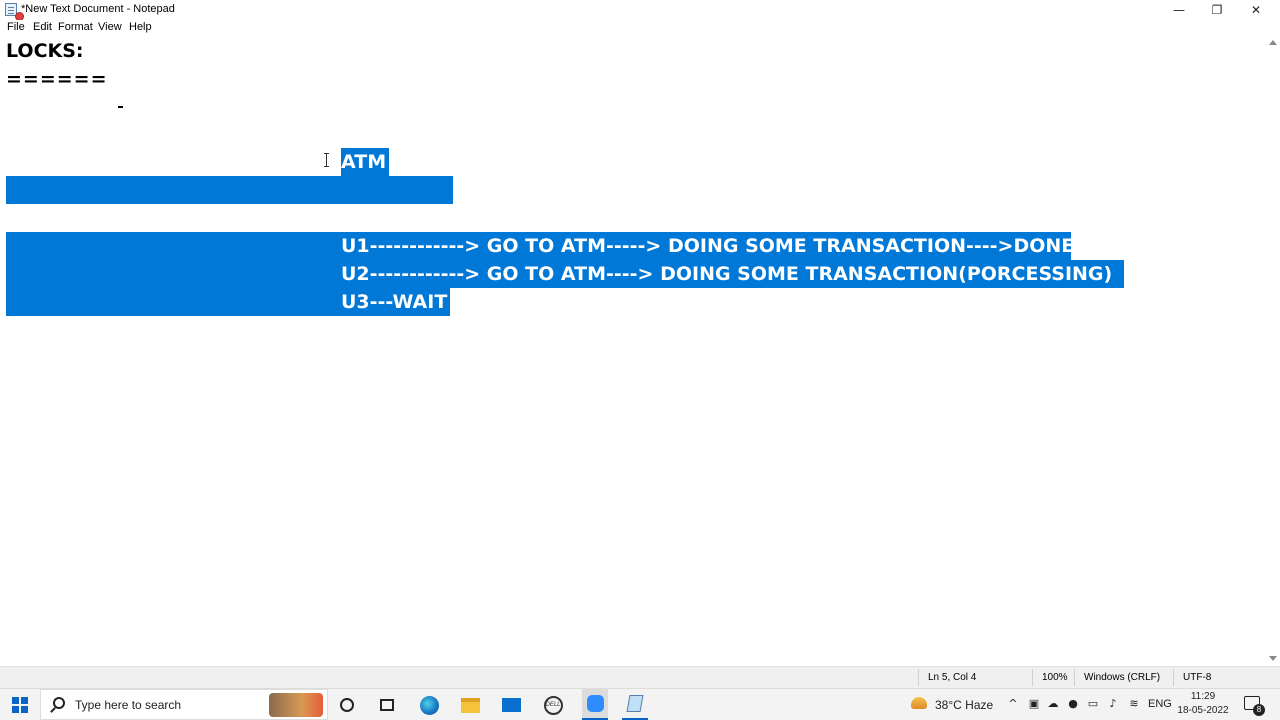 The width and height of the screenshot is (1280, 720). Describe the element at coordinates (364, 162) in the screenshot. I see `text-line-atm: ATM` at that location.